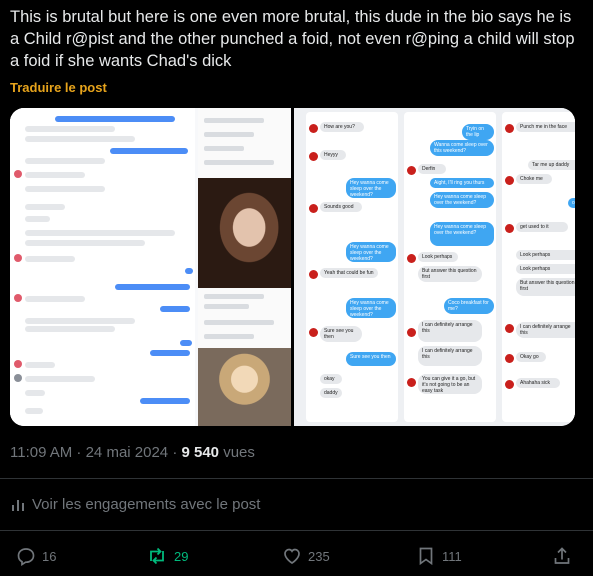 This screenshot has height=576, width=593. Describe the element at coordinates (58, 87) in the screenshot. I see `translate-link: Traduire le post` at that location.